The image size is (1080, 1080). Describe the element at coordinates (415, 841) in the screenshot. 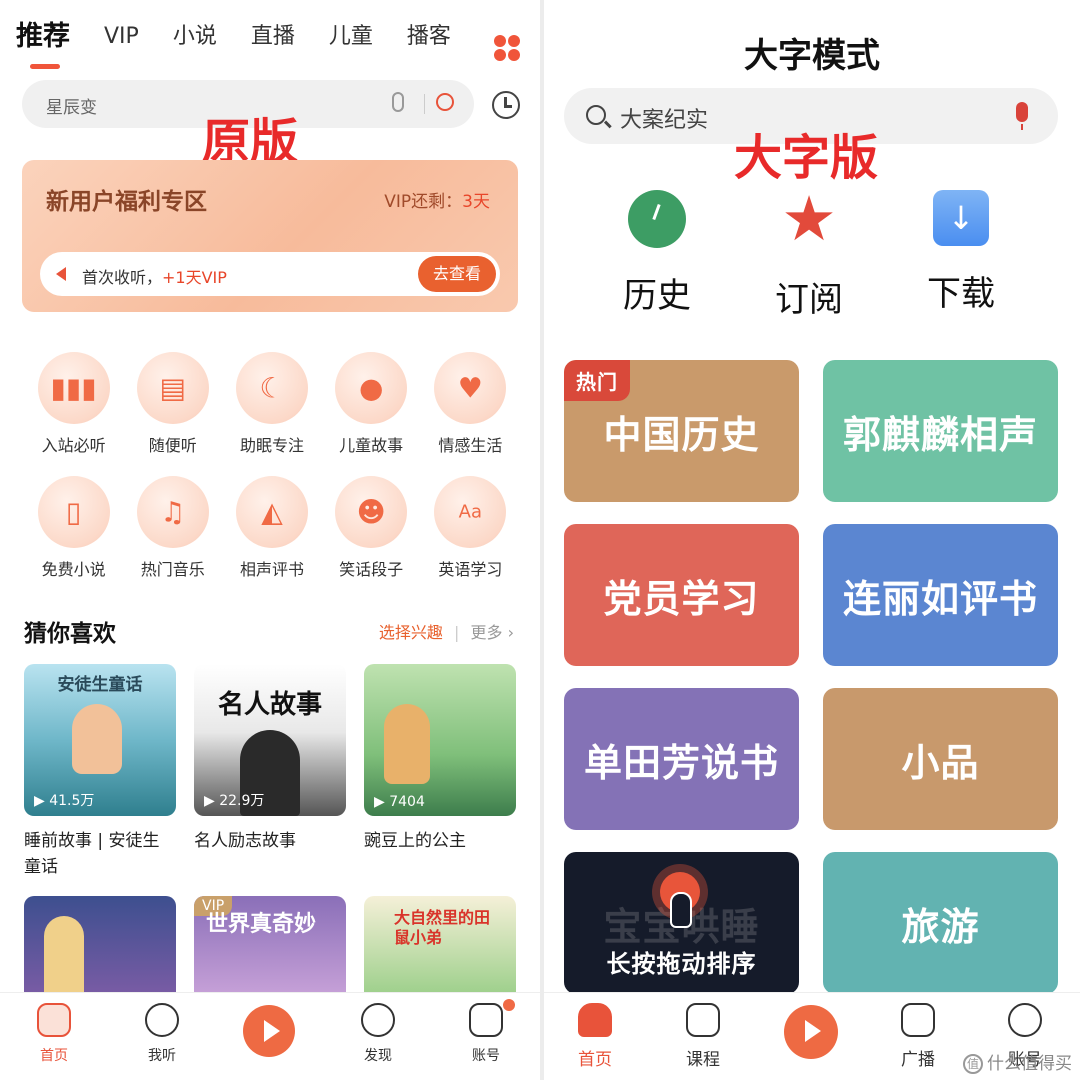

I see `album-title: 豌豆上的公主` at that location.